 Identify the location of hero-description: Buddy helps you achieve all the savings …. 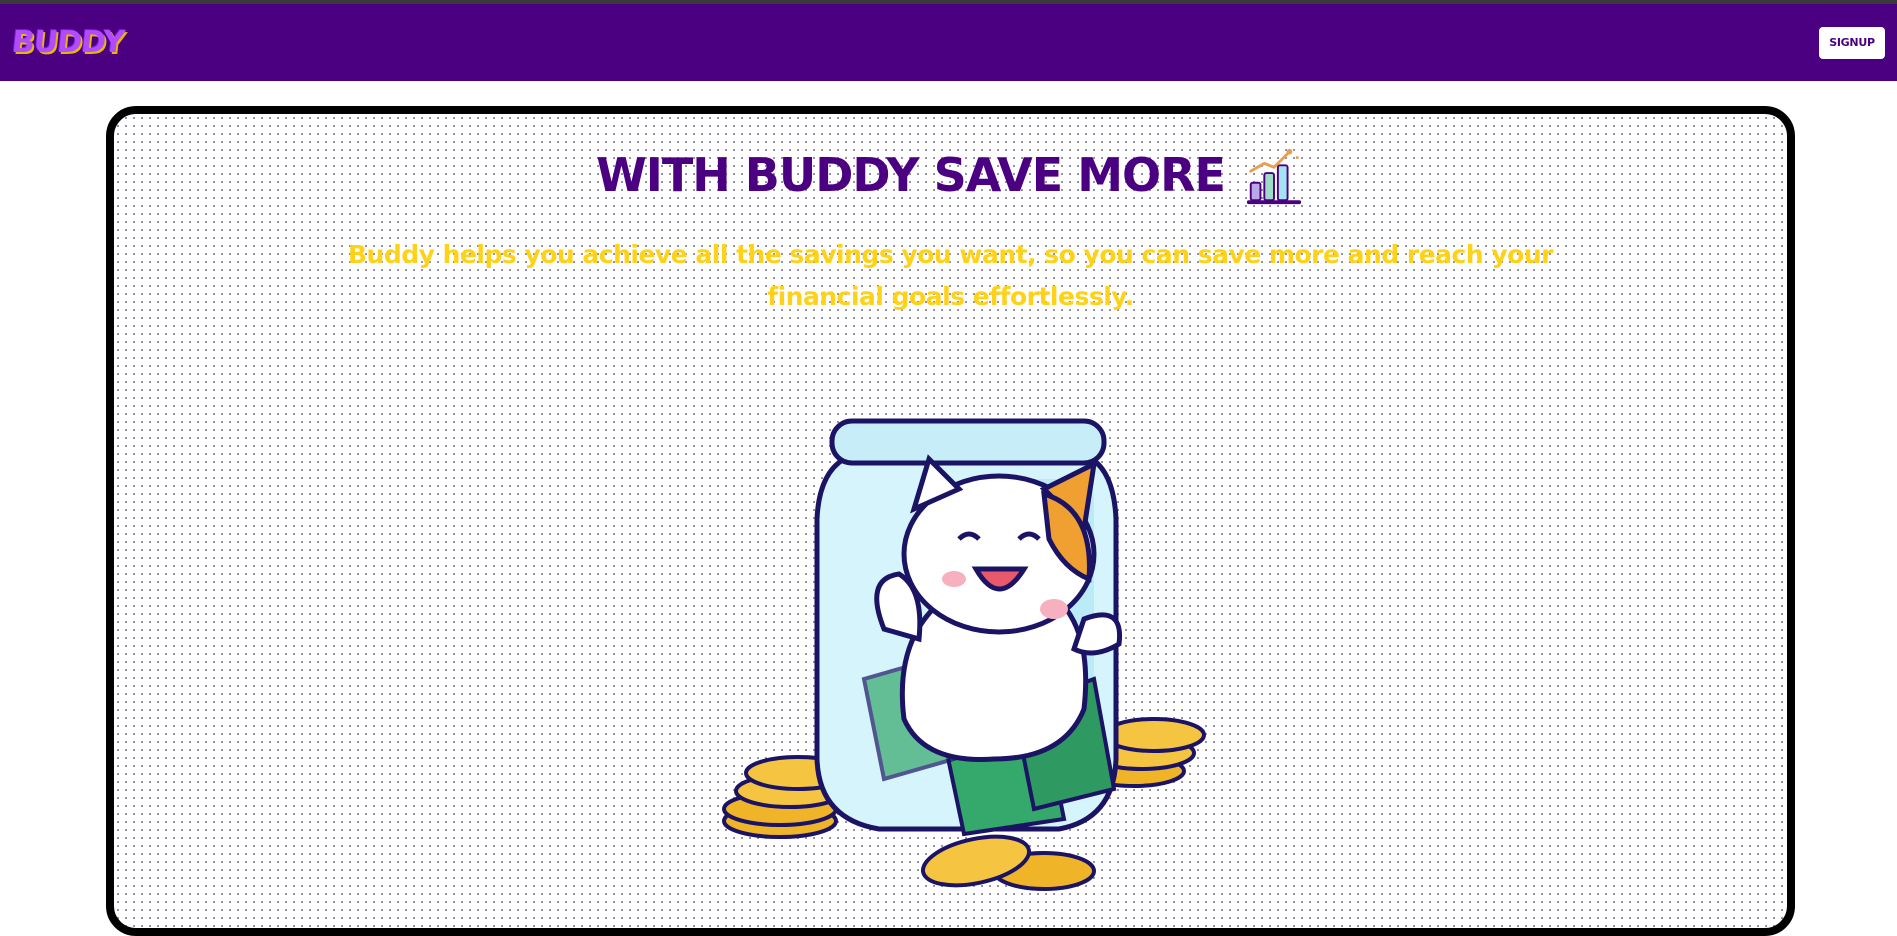
(950, 275).